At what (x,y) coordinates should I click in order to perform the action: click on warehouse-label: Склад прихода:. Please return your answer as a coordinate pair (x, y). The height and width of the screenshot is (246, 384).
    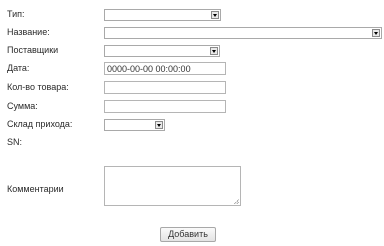
    Looking at the image, I should click on (40, 124).